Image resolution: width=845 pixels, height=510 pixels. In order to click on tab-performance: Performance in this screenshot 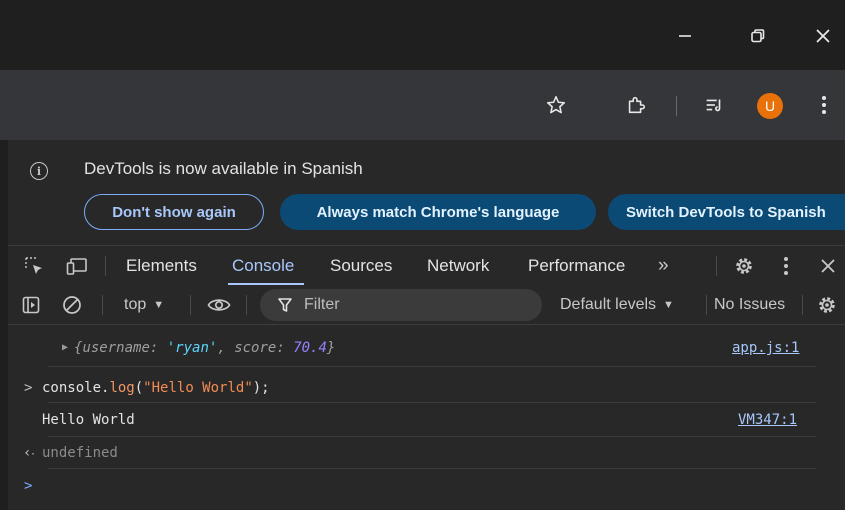, I will do `click(576, 266)`.